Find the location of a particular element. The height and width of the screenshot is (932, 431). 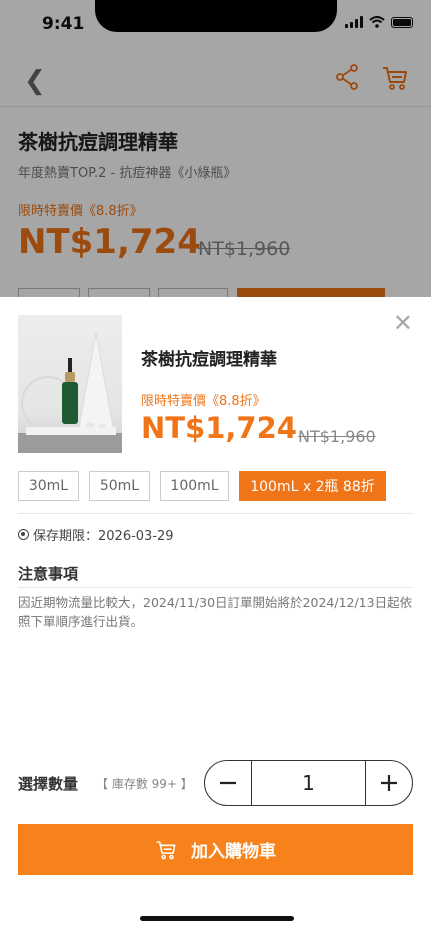

serum-bottle-photo is located at coordinates (70, 392).